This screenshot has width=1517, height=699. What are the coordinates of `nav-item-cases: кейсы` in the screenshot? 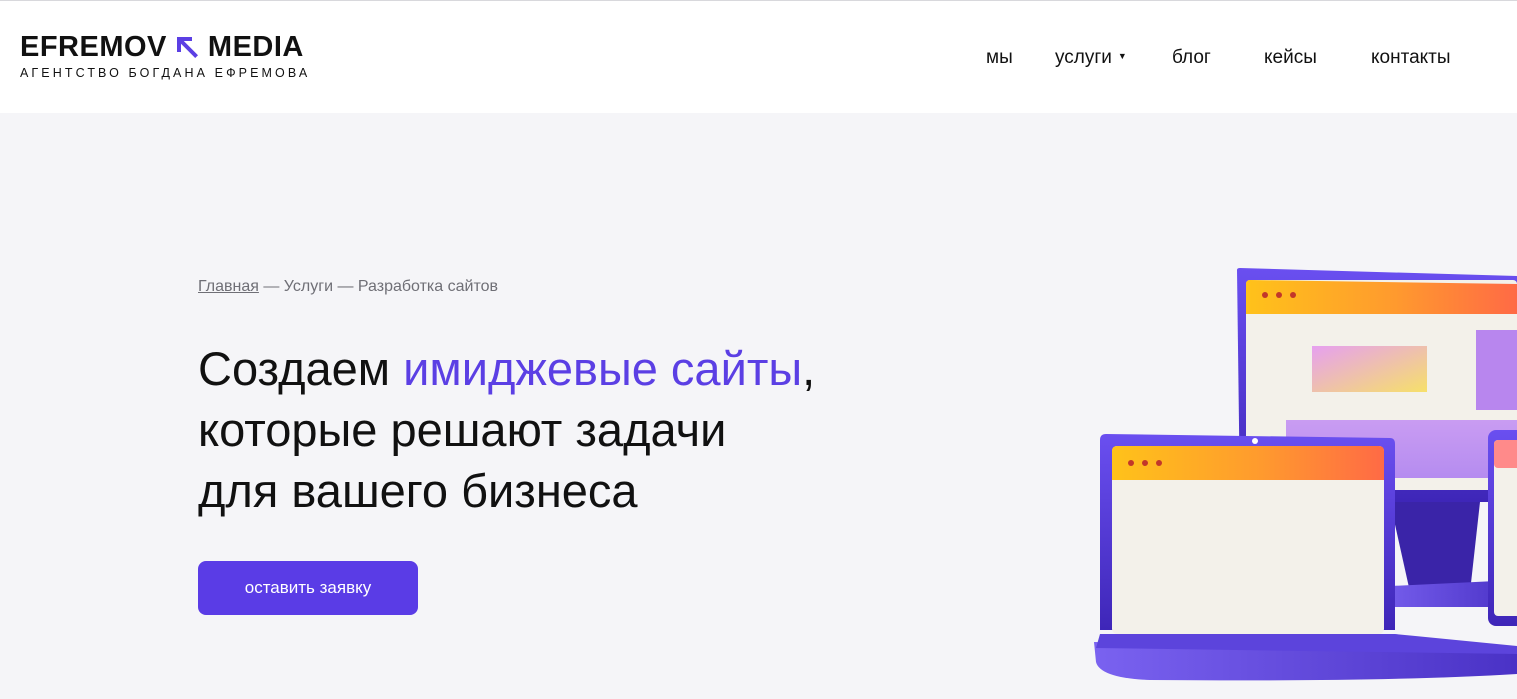 It's located at (1290, 58).